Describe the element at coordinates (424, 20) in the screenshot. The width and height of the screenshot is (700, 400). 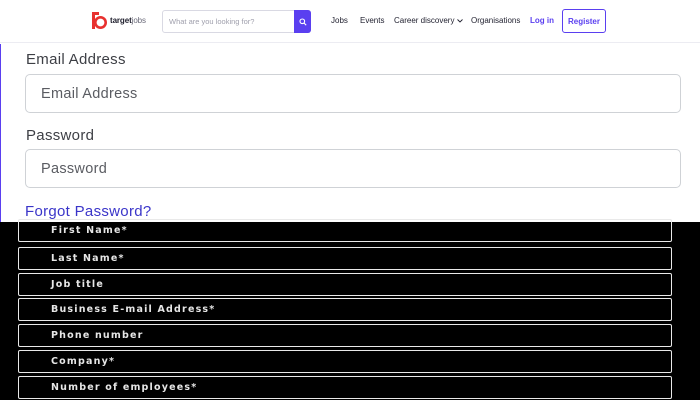
I see `nav-career-label: Career discovery` at that location.